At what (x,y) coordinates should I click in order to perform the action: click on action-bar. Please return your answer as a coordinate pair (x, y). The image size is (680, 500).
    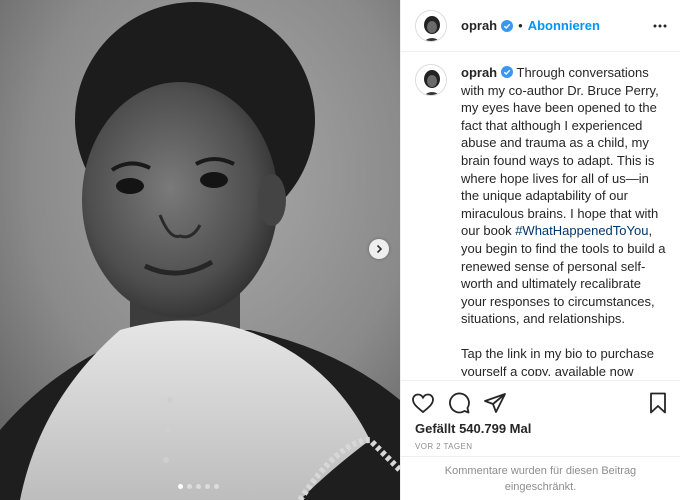
    Looking at the image, I should click on (540, 402).